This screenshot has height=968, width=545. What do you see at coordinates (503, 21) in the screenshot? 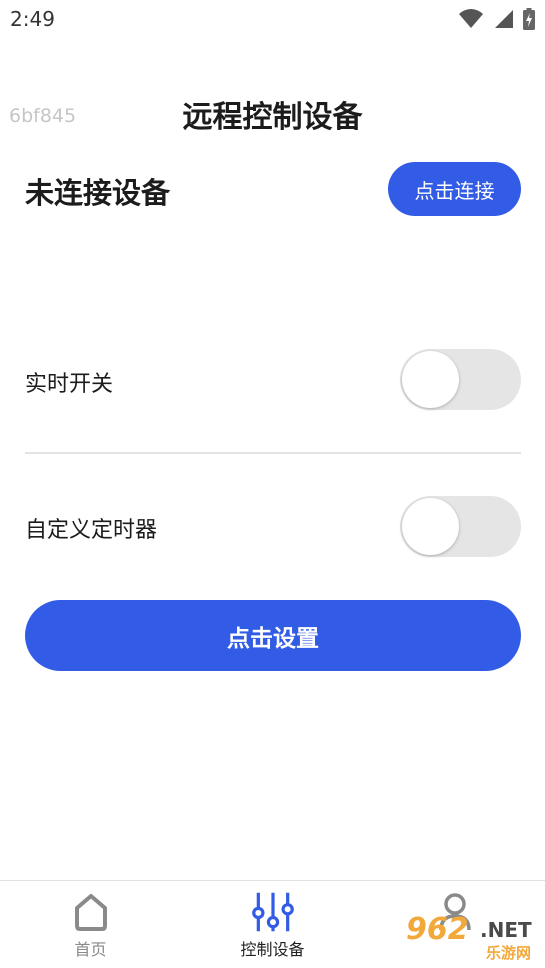
I see `signal-icon` at bounding box center [503, 21].